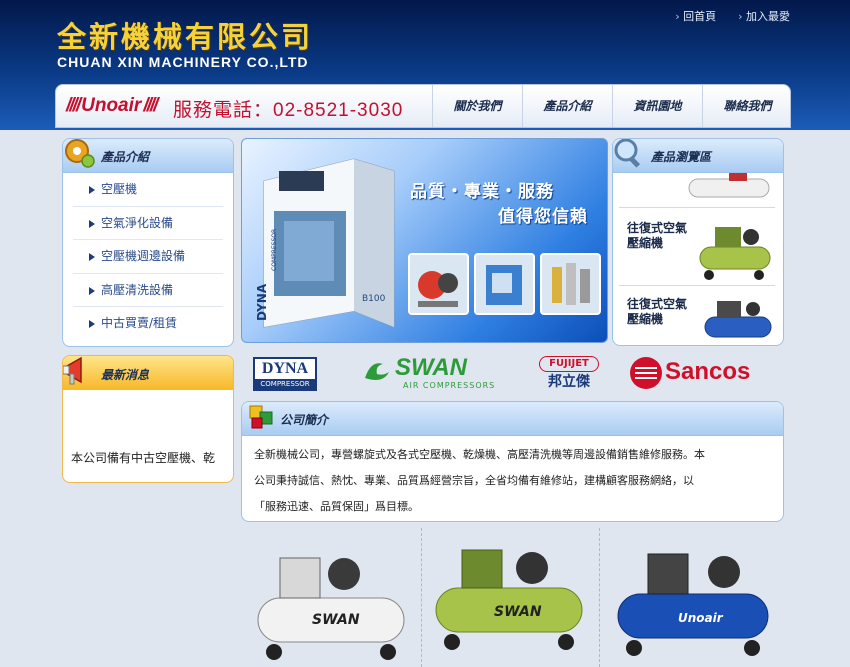 The image size is (850, 667). What do you see at coordinates (325, 243) in the screenshot?
I see `compressor-image: DYNA COMPRESSOR B100` at bounding box center [325, 243].